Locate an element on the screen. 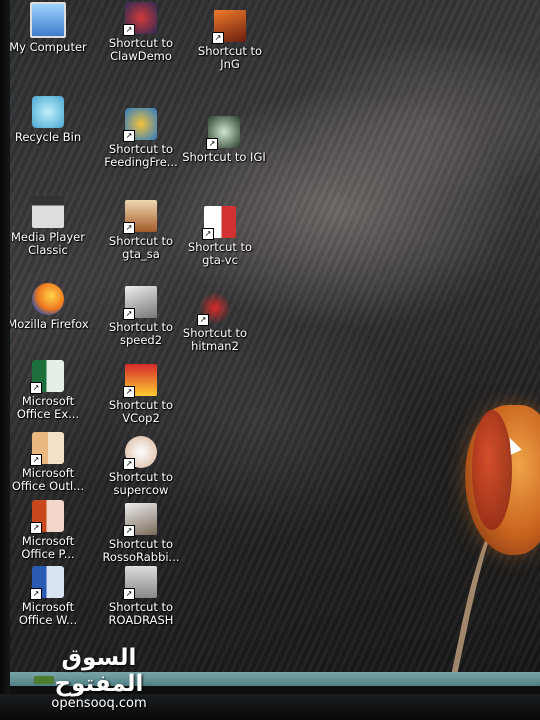 This screenshot has width=540, height=720. desktop-icon-label: Shortcut to IGI is located at coordinates (224, 157).